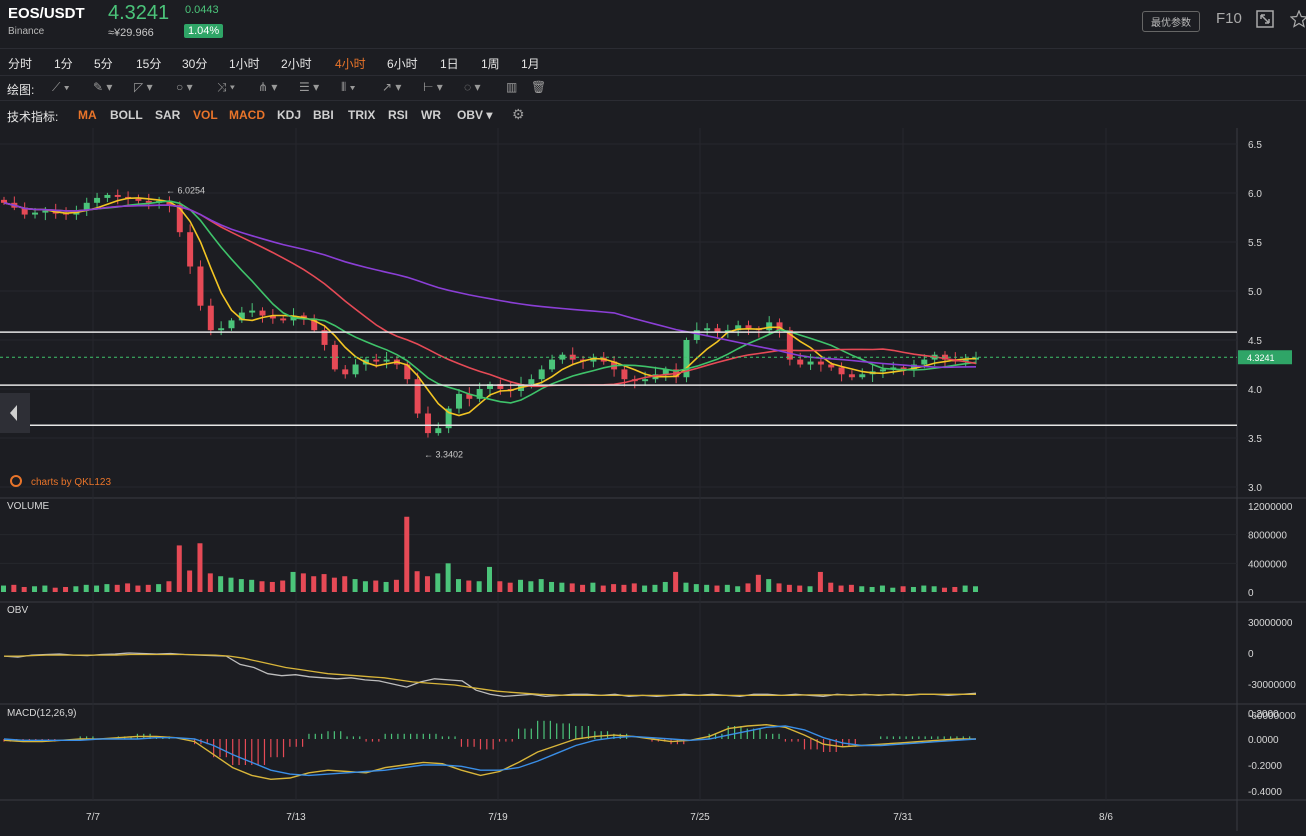 This screenshot has height=836, width=1306. What do you see at coordinates (361, 115) in the screenshot?
I see `indicator-tab: TRIX` at bounding box center [361, 115].